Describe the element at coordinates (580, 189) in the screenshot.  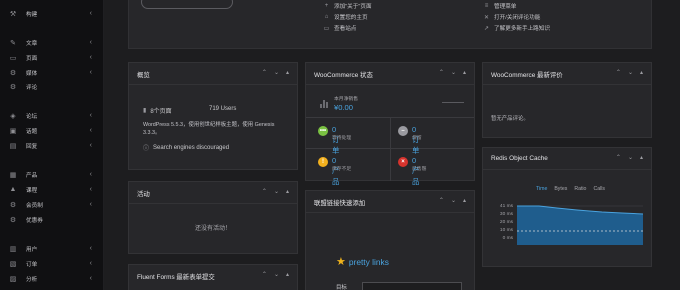
I see `tab-ratio: Ratio` at that location.